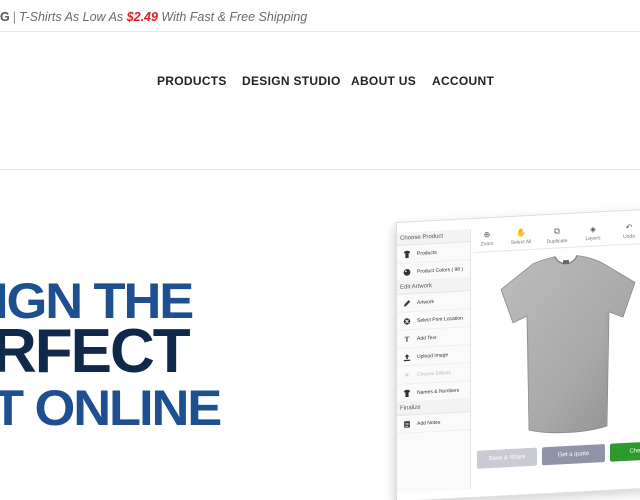 The image size is (640, 500). I want to click on toolbar-label: Select All, so click(521, 242).